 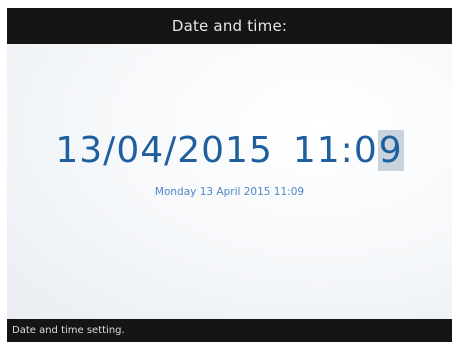 I want to click on status-hint: Date and time setting., so click(x=68, y=330).